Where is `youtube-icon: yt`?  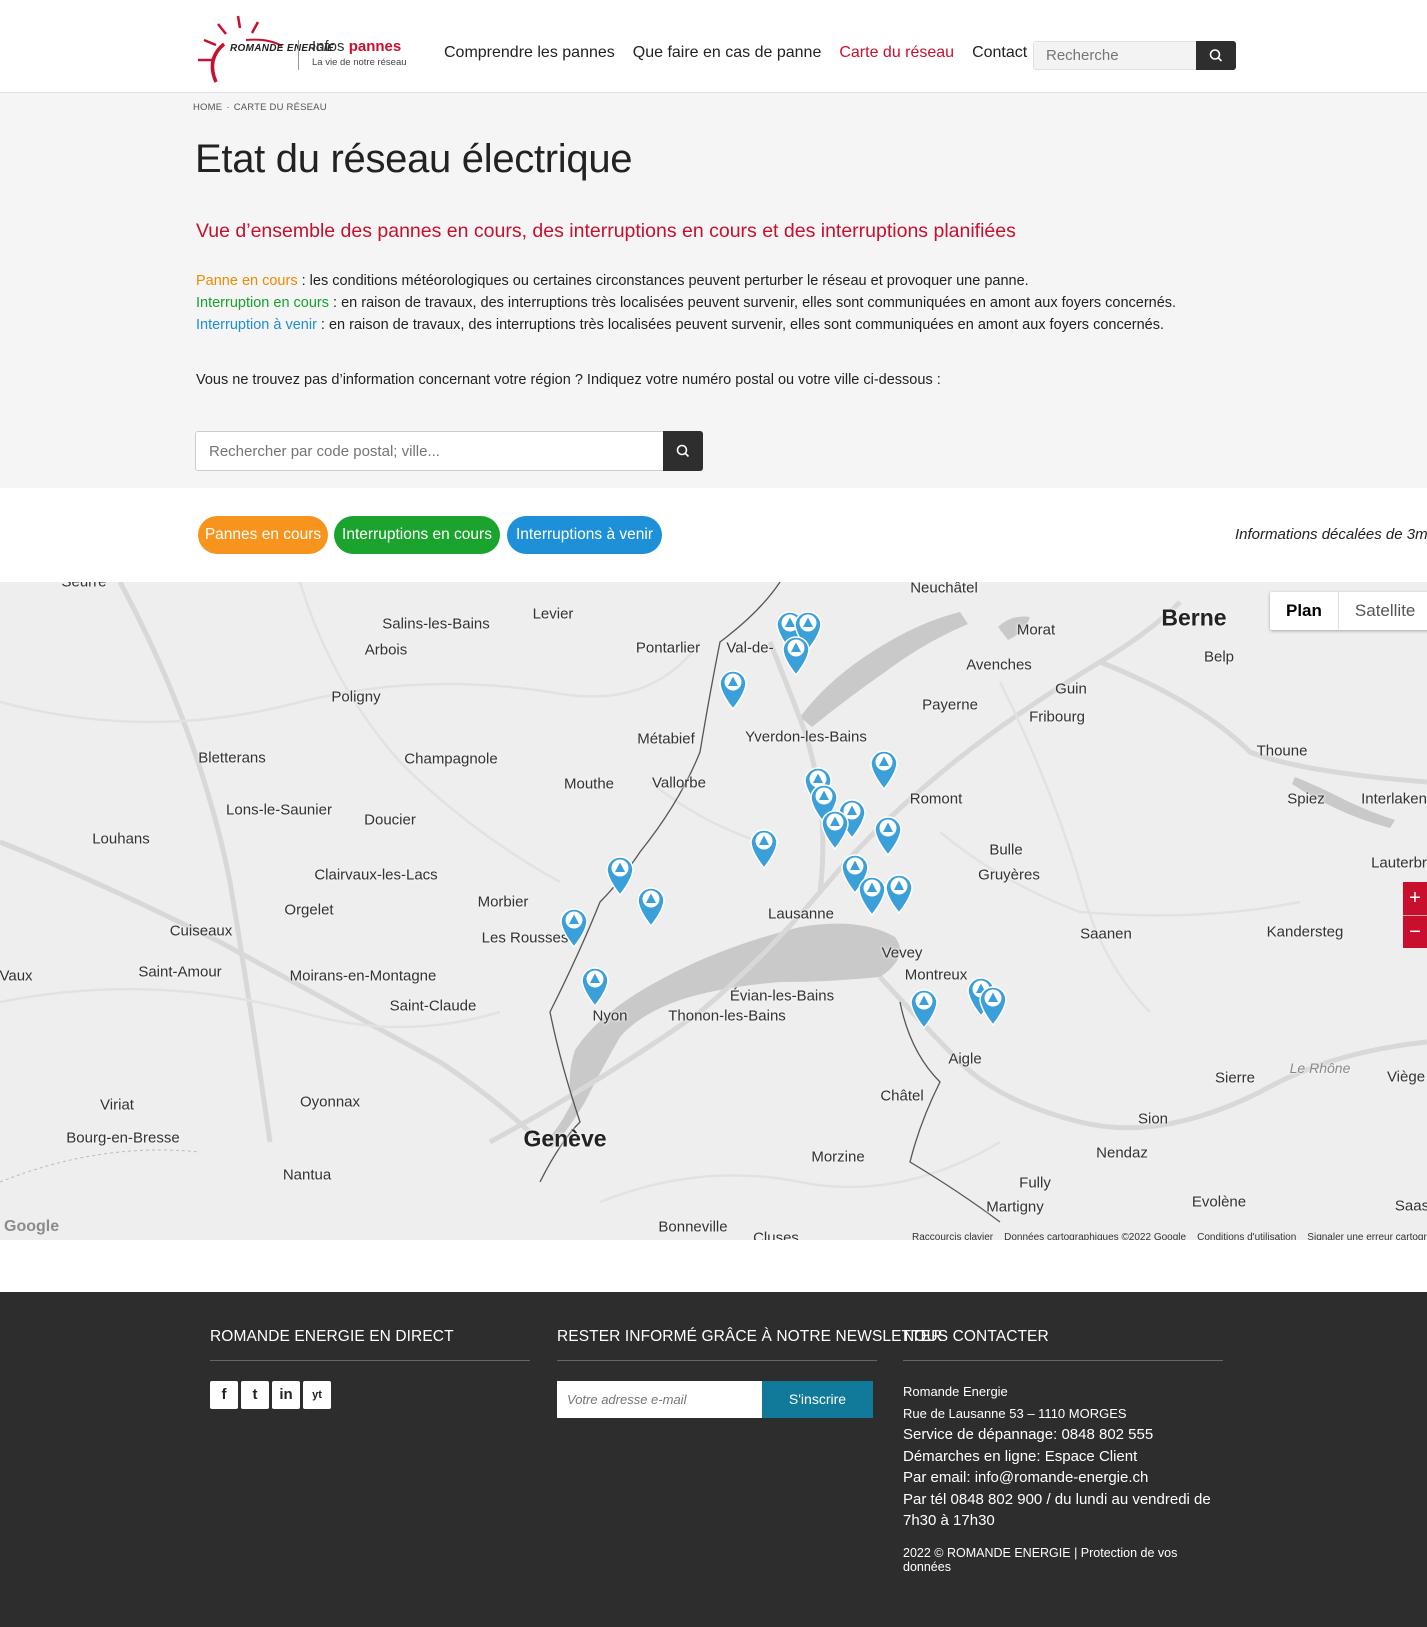 youtube-icon: yt is located at coordinates (317, 1395).